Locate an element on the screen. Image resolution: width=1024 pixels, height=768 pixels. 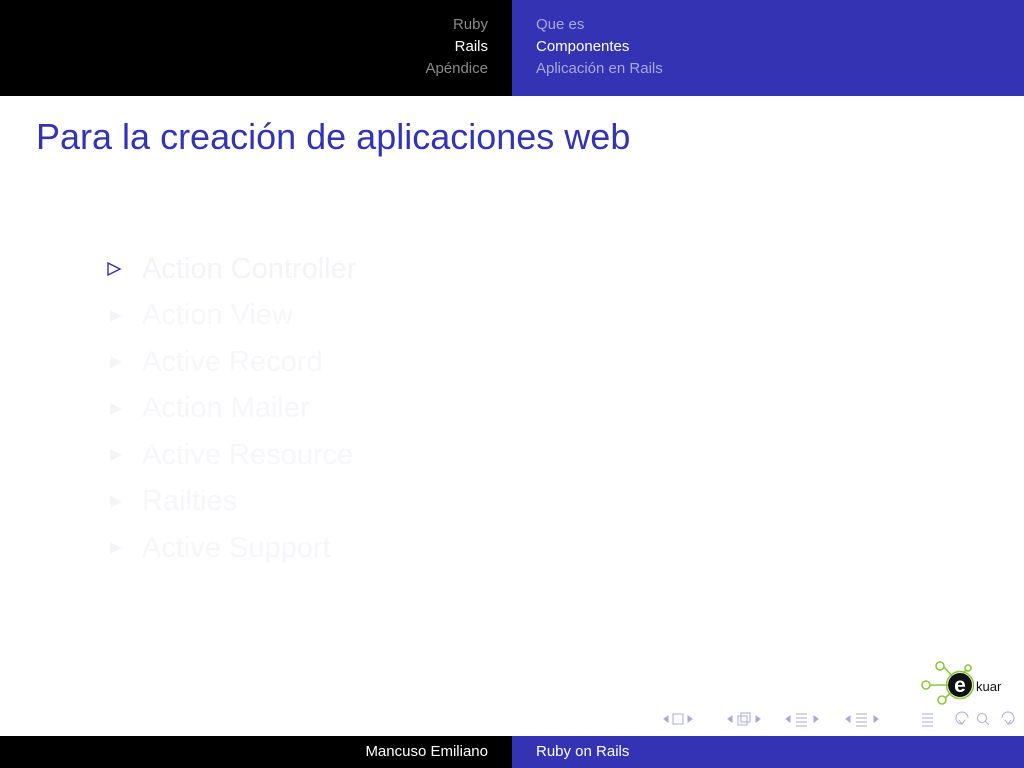
next-presentation-icon is located at coordinates (876, 719).